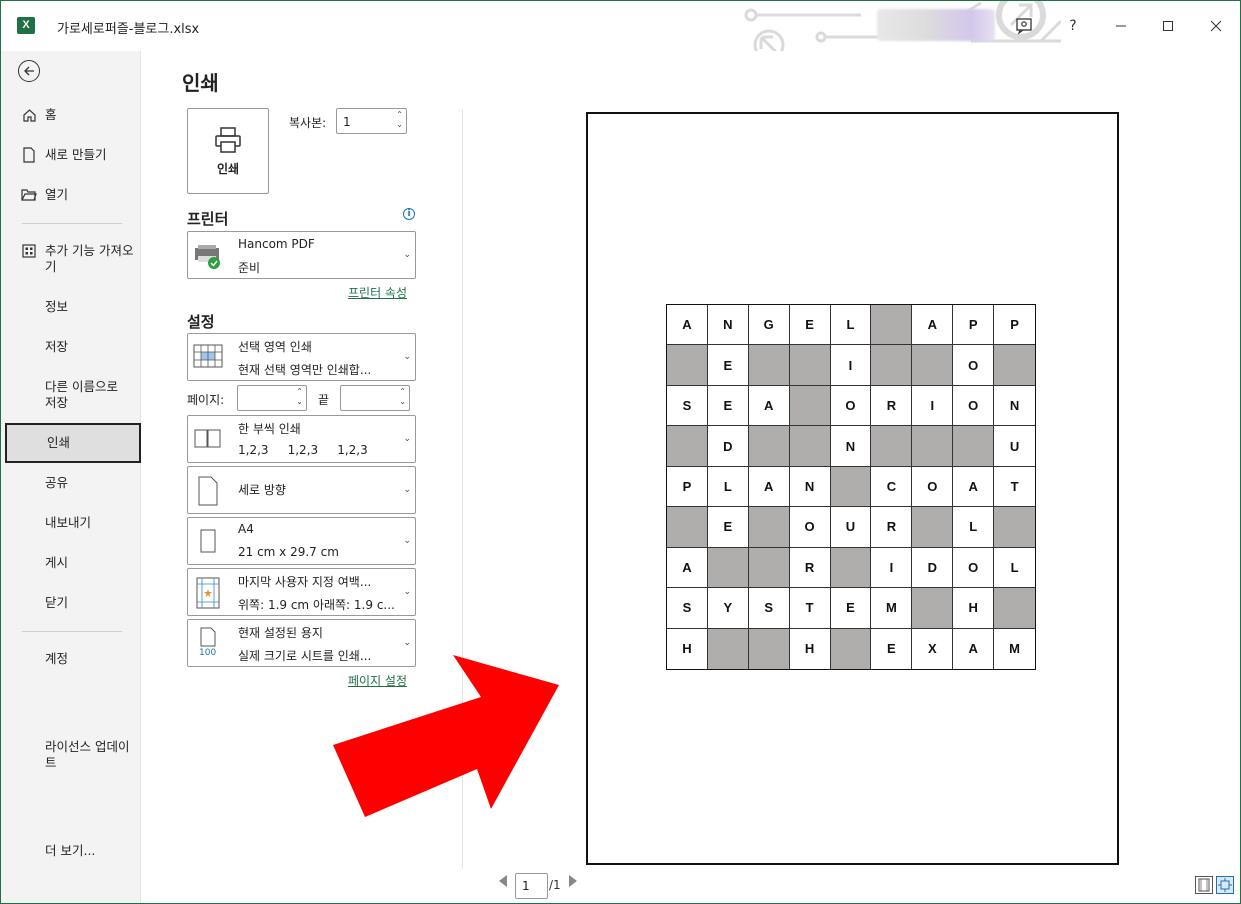  I want to click on arrow-left-icon, so click(29, 71).